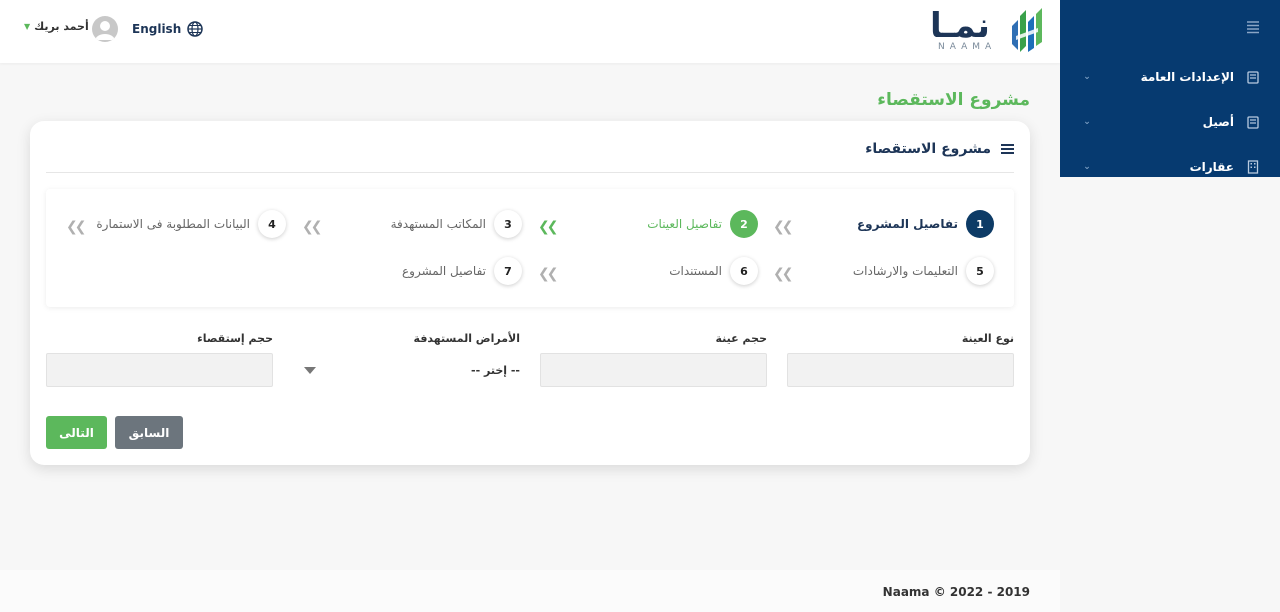  Describe the element at coordinates (1253, 27) in the screenshot. I see `menu-icon` at that location.